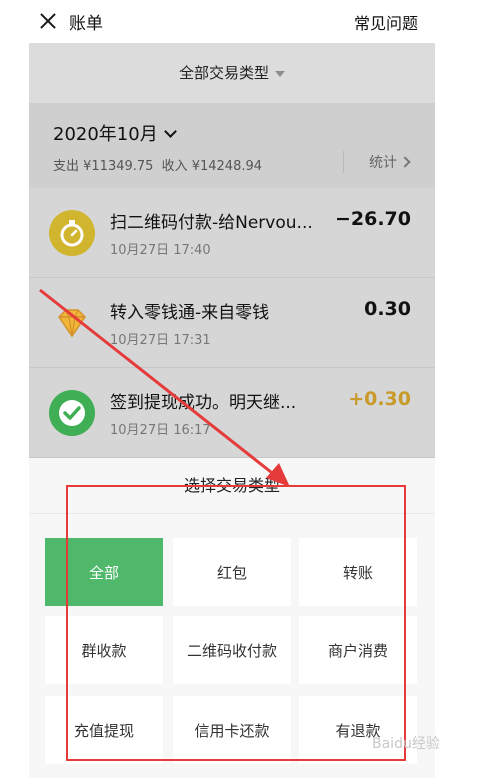 Image resolution: width=494 pixels, height=778 pixels. What do you see at coordinates (372, 219) in the screenshot?
I see `transaction-amount: −26.70` at bounding box center [372, 219].